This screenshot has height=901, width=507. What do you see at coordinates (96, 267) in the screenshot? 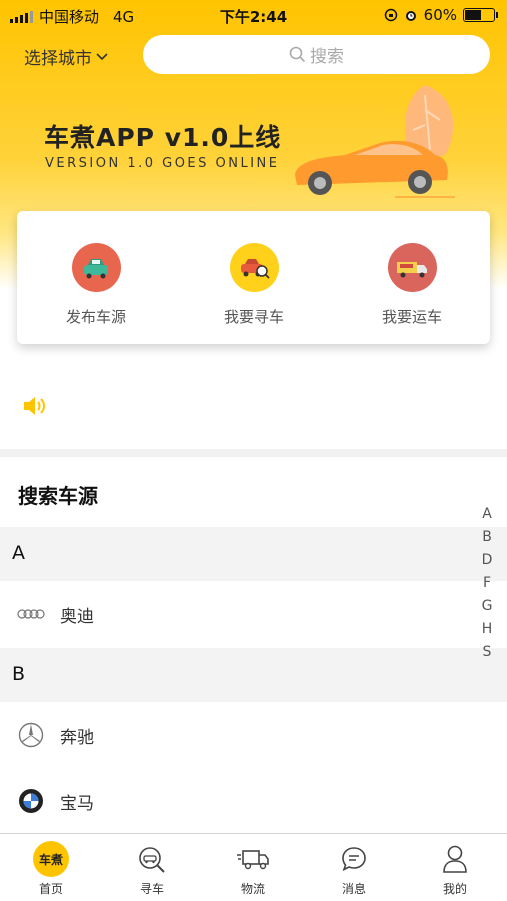
I see `car-front-icon` at bounding box center [96, 267].